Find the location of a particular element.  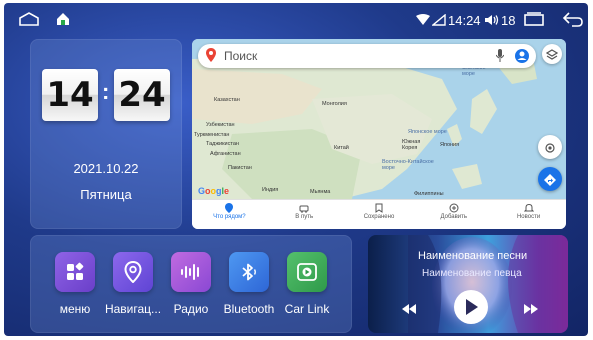

map-label: Индия is located at coordinates (270, 190).